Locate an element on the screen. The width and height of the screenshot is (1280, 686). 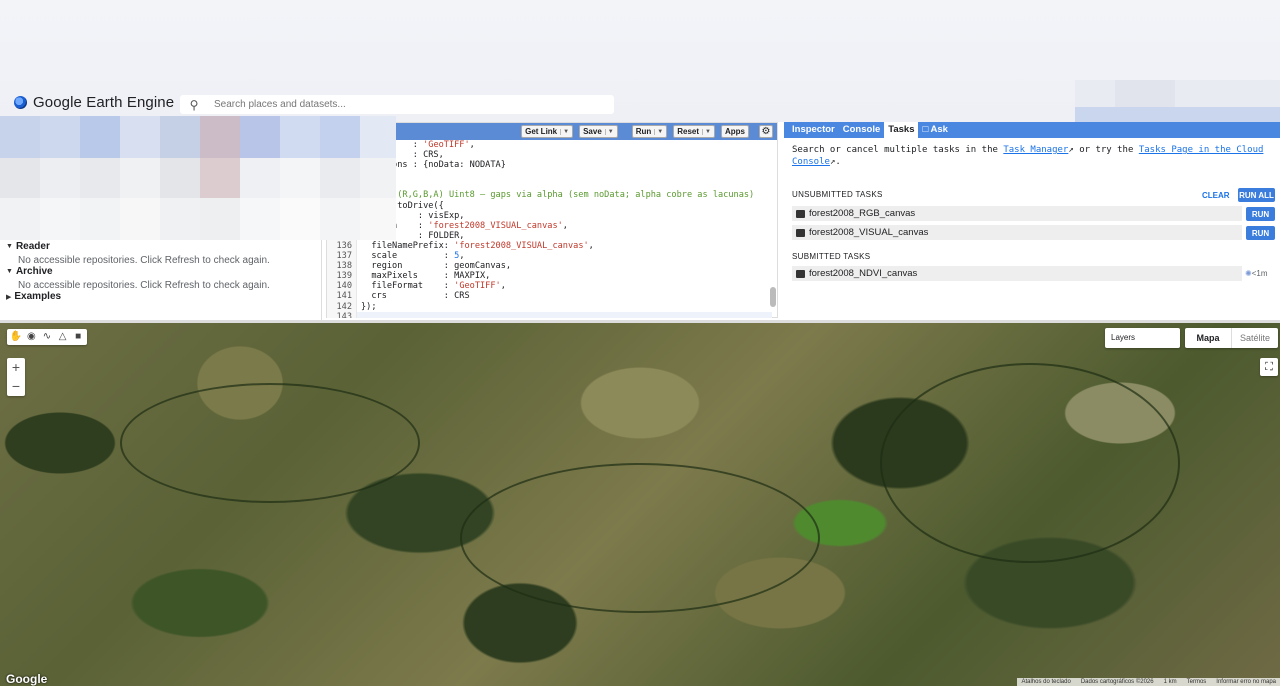
code-text: fileFormat : 'GeoTIFF', is located at coordinates (433, 286).